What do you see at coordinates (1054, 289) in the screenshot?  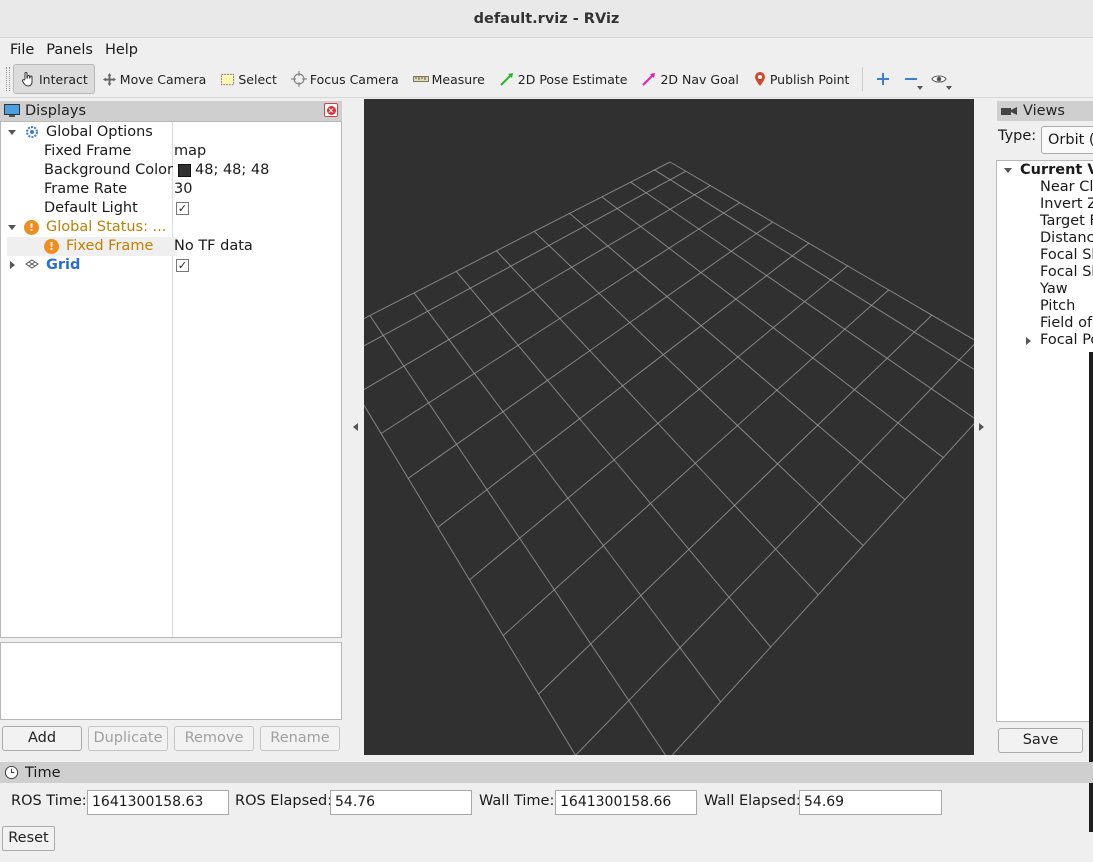 I see `view-prop-yaw: Yaw` at bounding box center [1054, 289].